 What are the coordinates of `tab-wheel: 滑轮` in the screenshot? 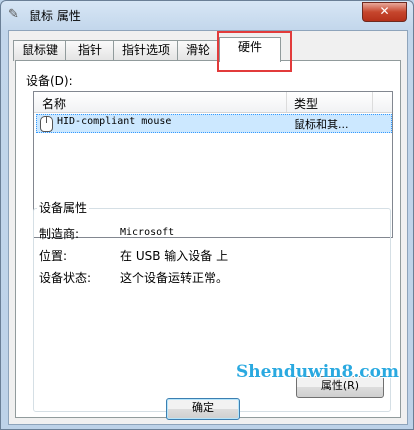 It's located at (198, 50).